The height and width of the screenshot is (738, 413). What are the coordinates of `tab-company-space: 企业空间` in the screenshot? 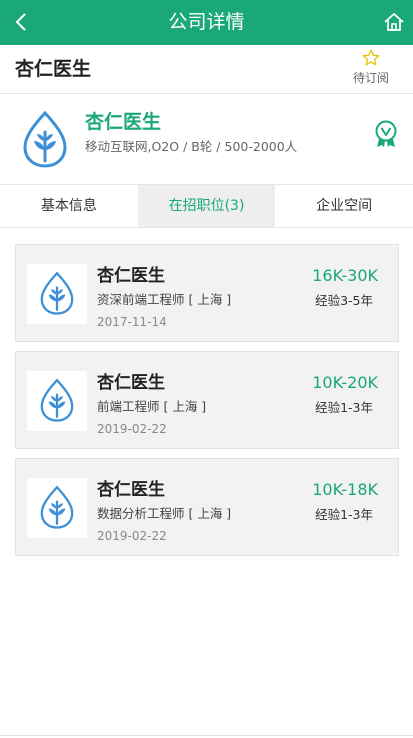 It's located at (344, 206).